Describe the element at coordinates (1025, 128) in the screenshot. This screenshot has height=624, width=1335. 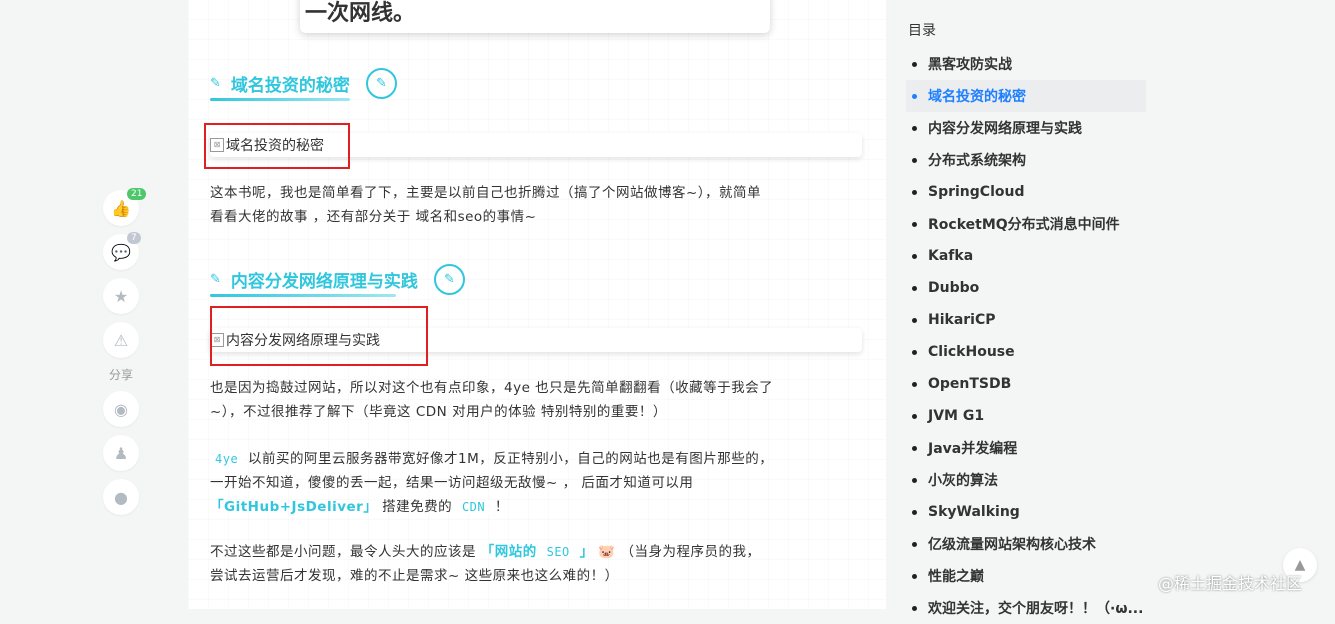
I see `toc-item: 内容分发网络原理与实践` at that location.